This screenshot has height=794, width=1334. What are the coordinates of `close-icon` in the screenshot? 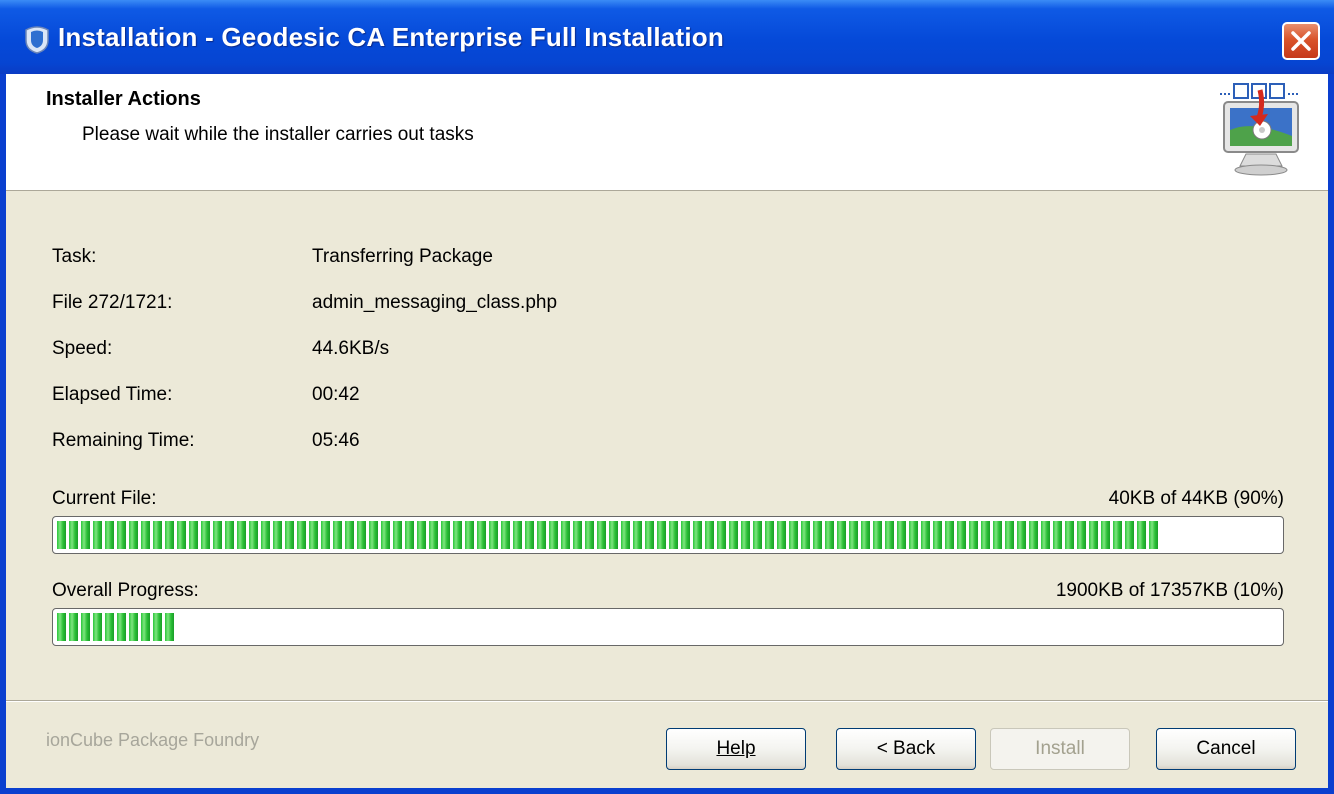 It's located at (1301, 41).